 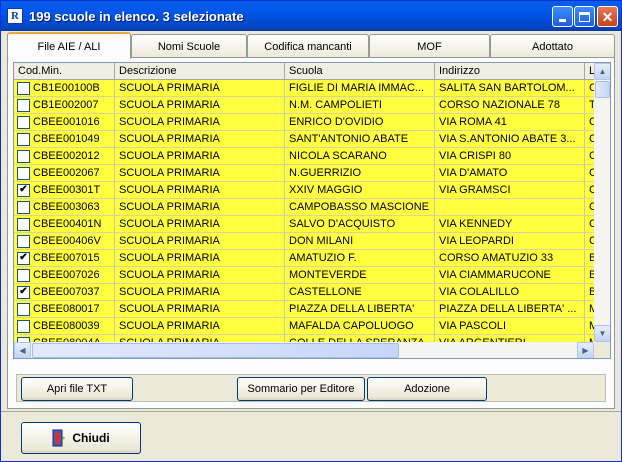 What do you see at coordinates (602, 71) in the screenshot?
I see `scroll-up-button: ▲` at bounding box center [602, 71].